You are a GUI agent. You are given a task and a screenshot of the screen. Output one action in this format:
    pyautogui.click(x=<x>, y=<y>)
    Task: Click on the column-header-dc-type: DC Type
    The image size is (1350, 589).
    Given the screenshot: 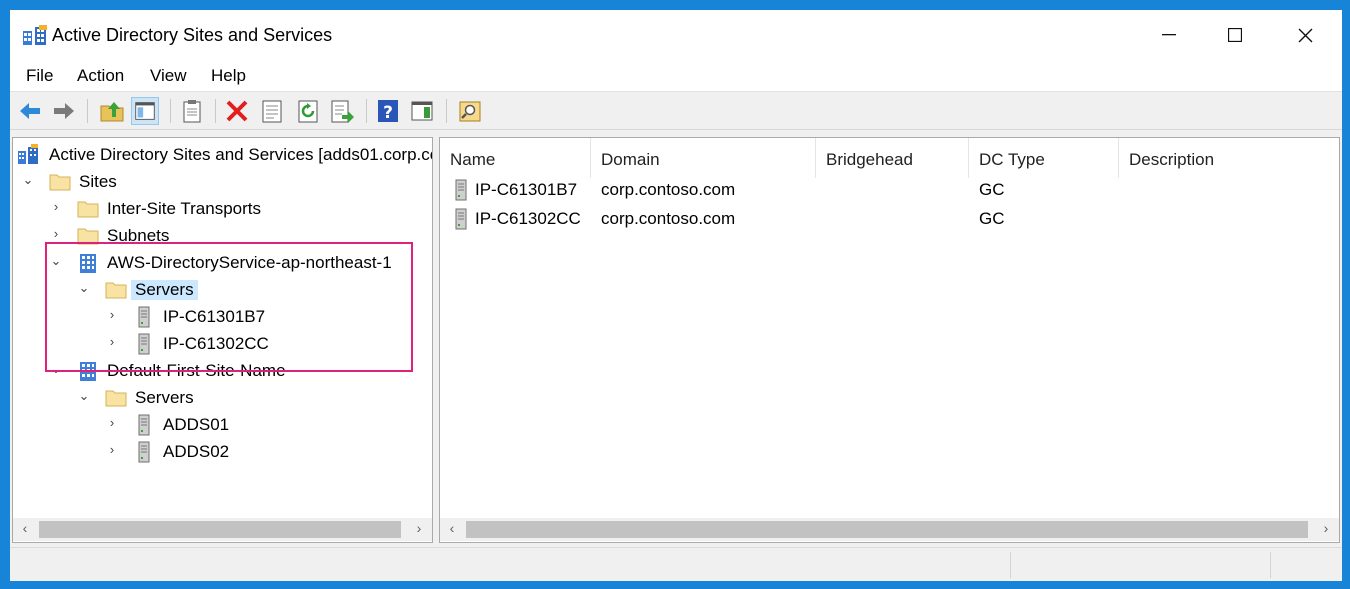 What is the action you would take?
    pyautogui.click(x=1044, y=158)
    